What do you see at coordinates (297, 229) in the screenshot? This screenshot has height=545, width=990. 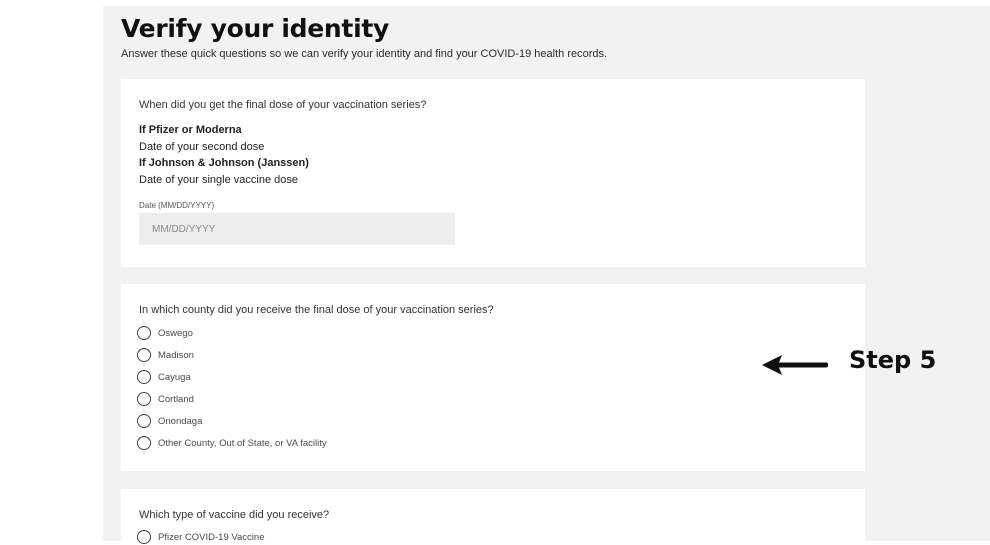 I see `final-dose-date-input` at bounding box center [297, 229].